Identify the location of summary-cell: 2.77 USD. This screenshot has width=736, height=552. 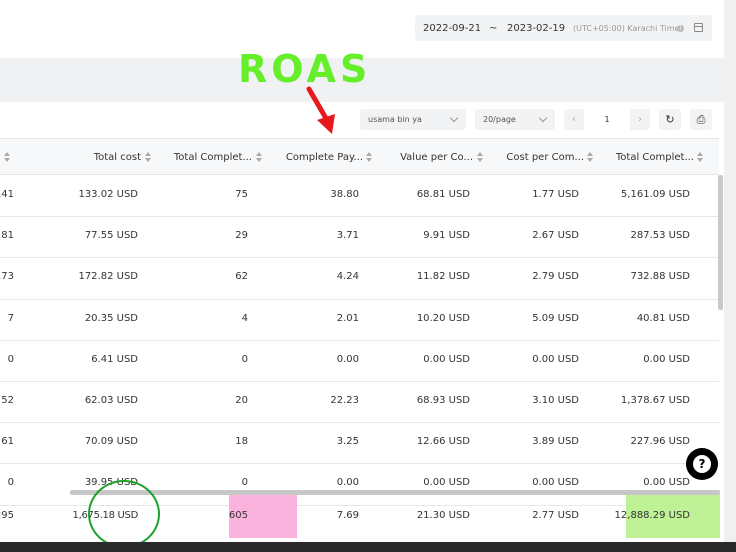
(555, 515).